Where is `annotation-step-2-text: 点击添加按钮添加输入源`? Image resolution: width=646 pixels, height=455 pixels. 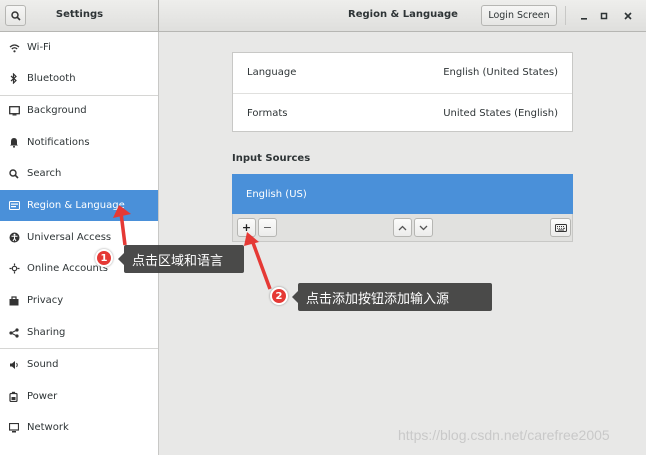
annotation-step-2-text: 点击添加按钮添加输入源 is located at coordinates (378, 299).